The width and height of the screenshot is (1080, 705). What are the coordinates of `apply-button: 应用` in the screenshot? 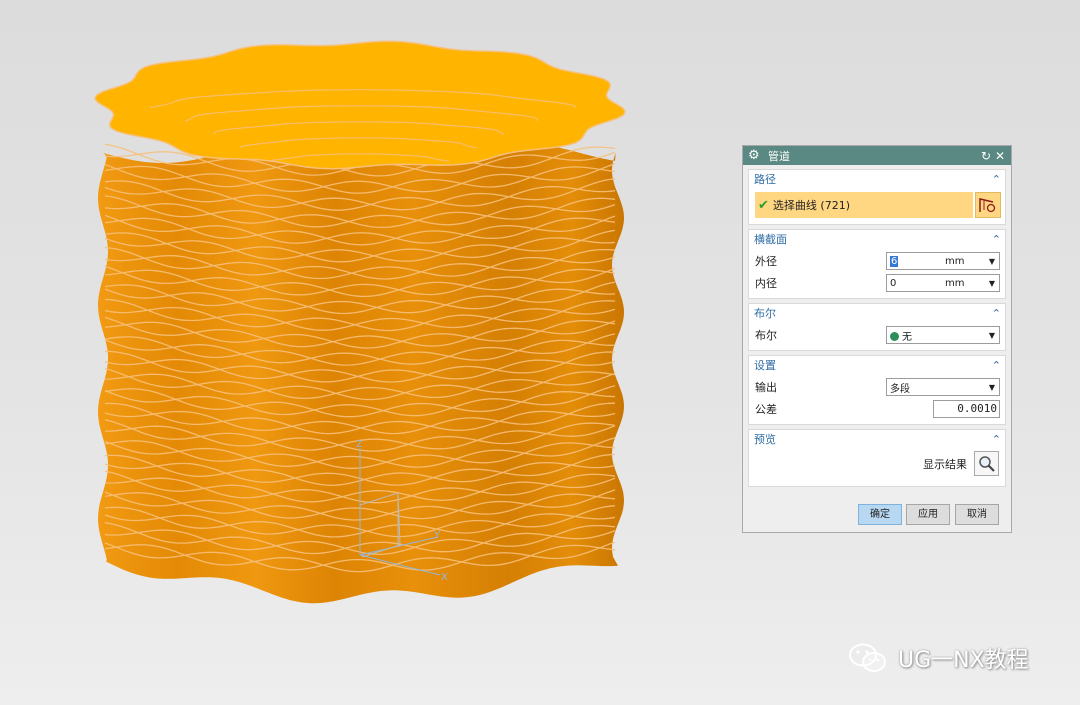 It's located at (928, 514).